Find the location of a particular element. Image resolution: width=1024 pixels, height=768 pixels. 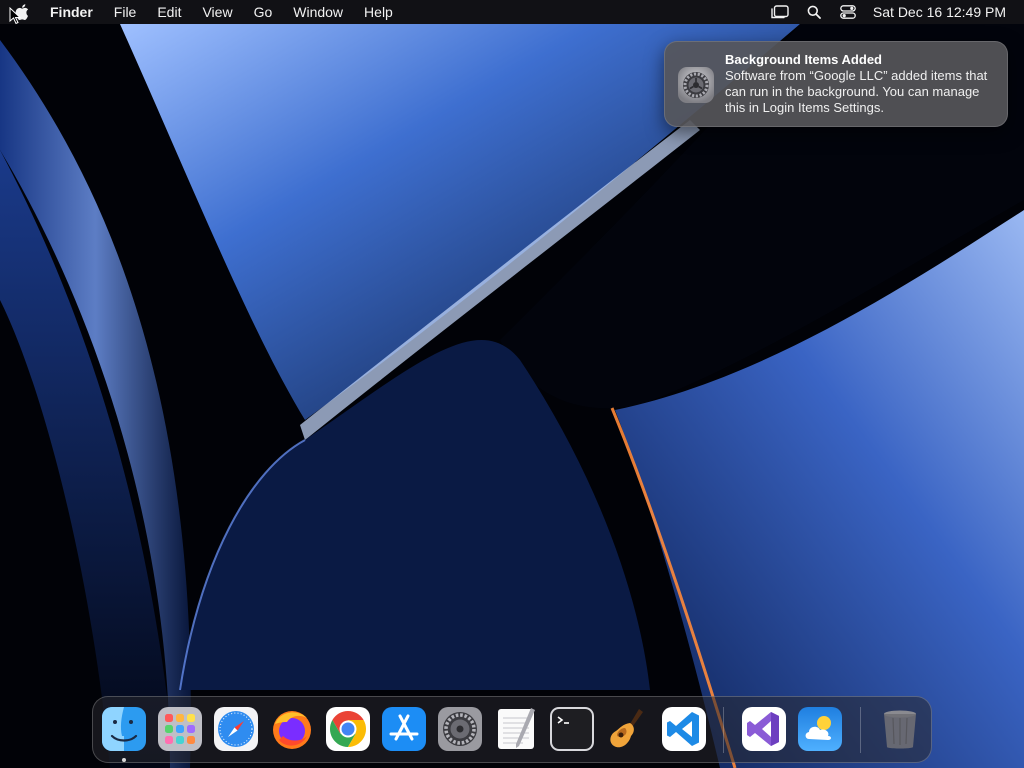

dock-item-textedit is located at coordinates (516, 729).